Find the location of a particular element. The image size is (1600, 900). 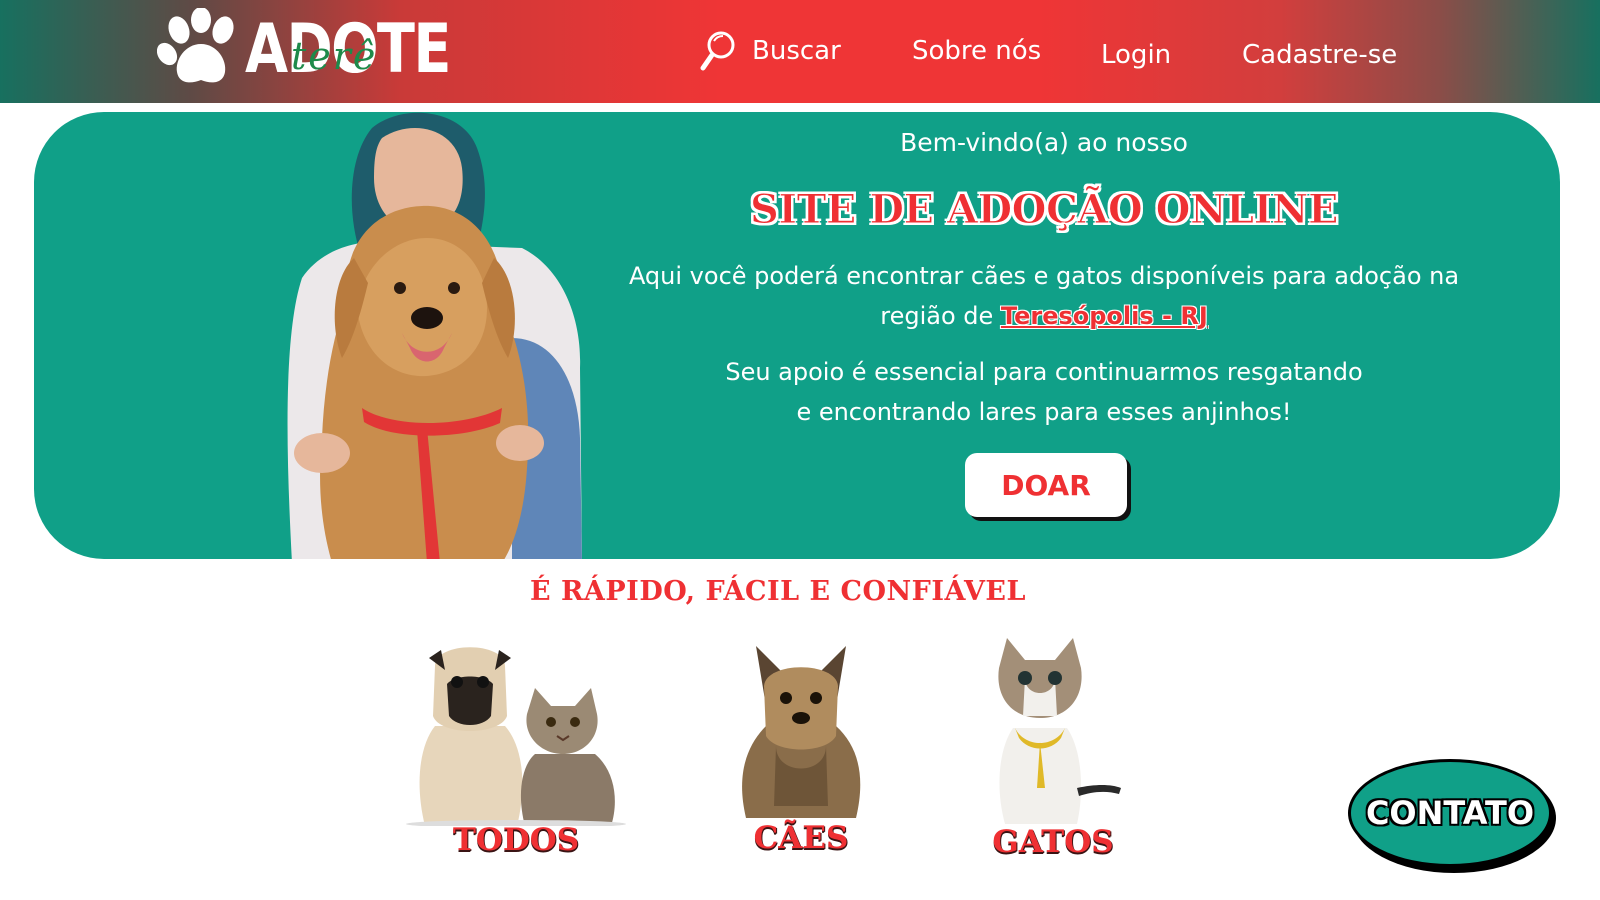

category-cats: GATOS is located at coordinates (1053, 752).